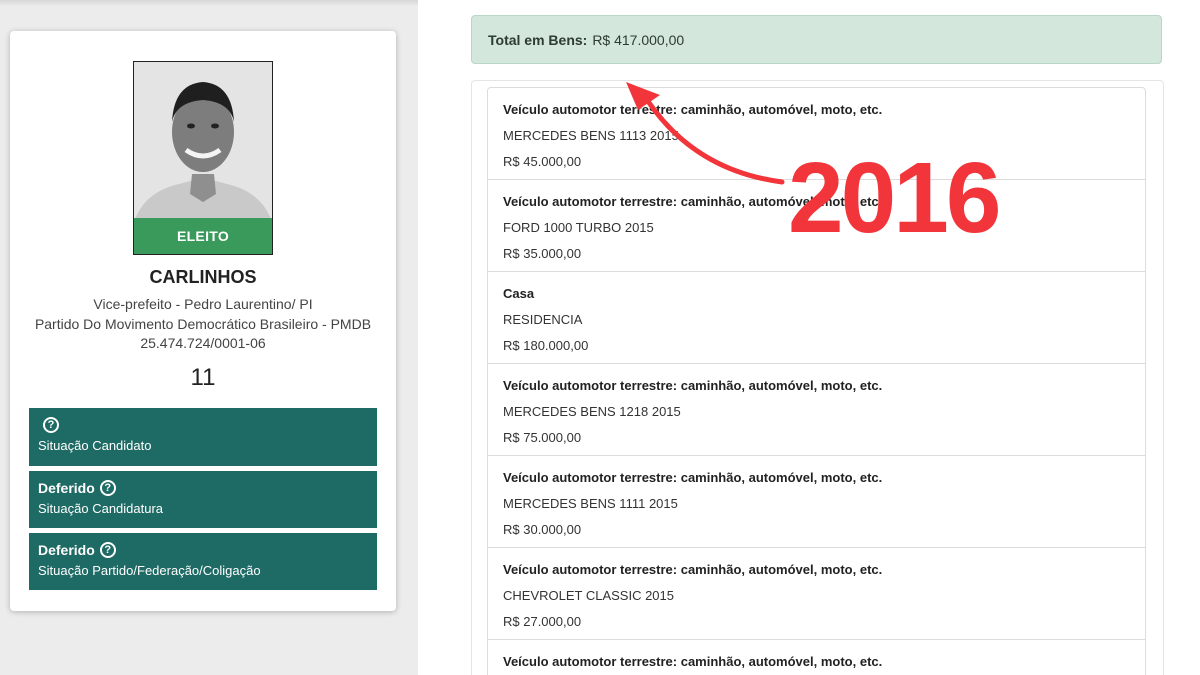 The width and height of the screenshot is (1200, 675). I want to click on year-annotation: 2016, so click(894, 198).